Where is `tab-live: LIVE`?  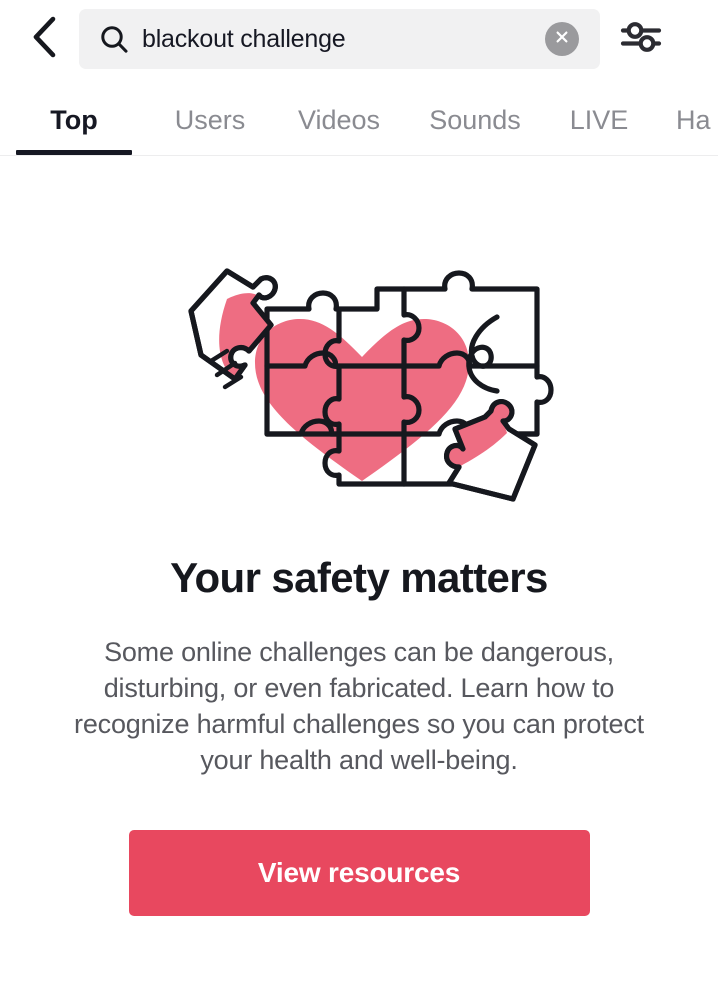 tab-live: LIVE is located at coordinates (599, 120).